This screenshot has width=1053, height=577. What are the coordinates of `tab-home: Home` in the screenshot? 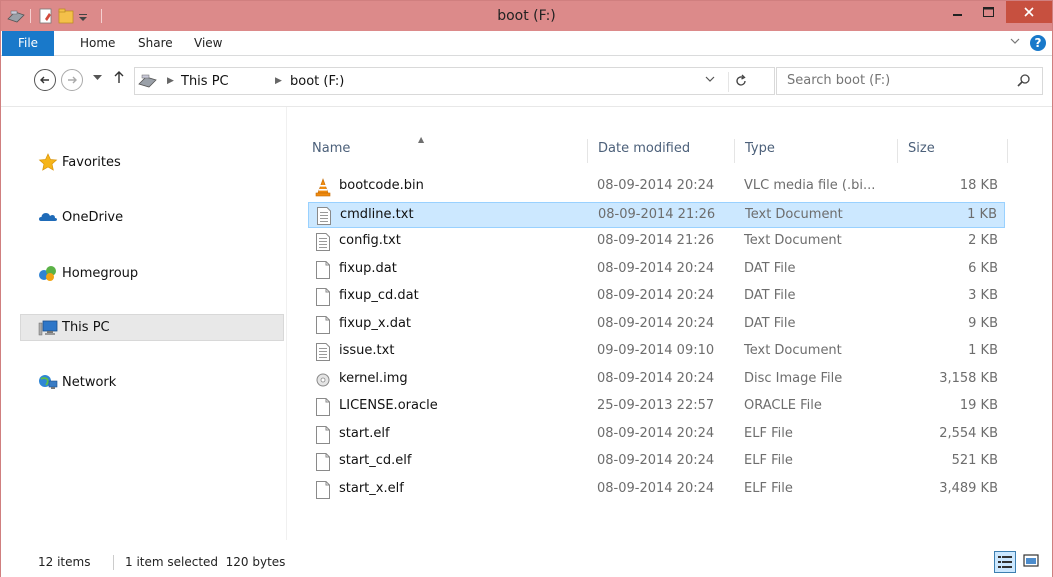 It's located at (97, 43).